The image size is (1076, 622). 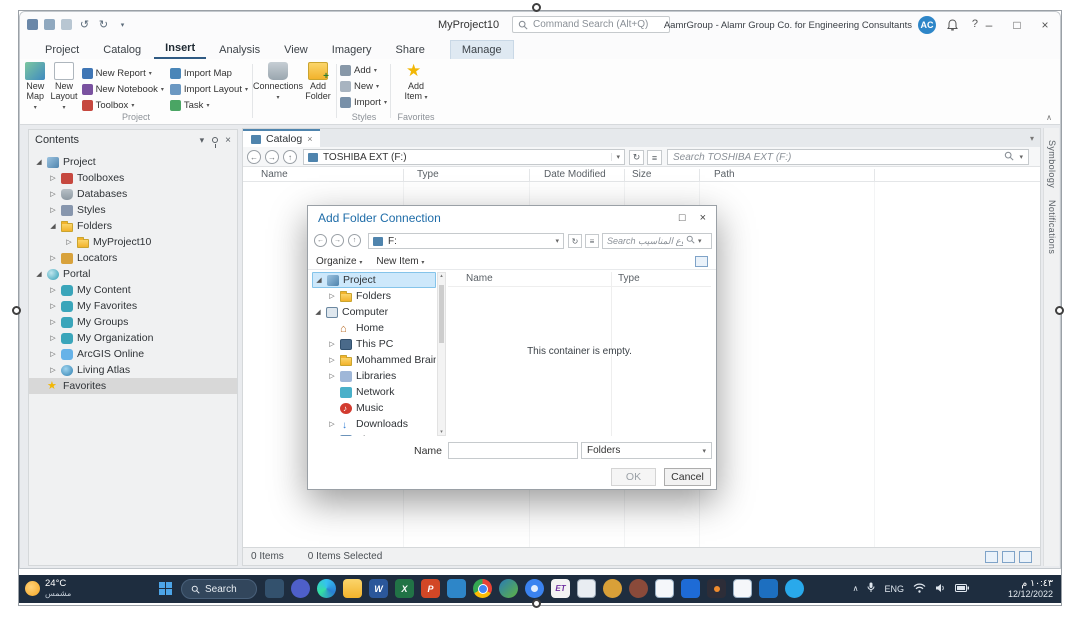 I want to click on dialog-tree-libraries: Libraries, so click(x=374, y=376).